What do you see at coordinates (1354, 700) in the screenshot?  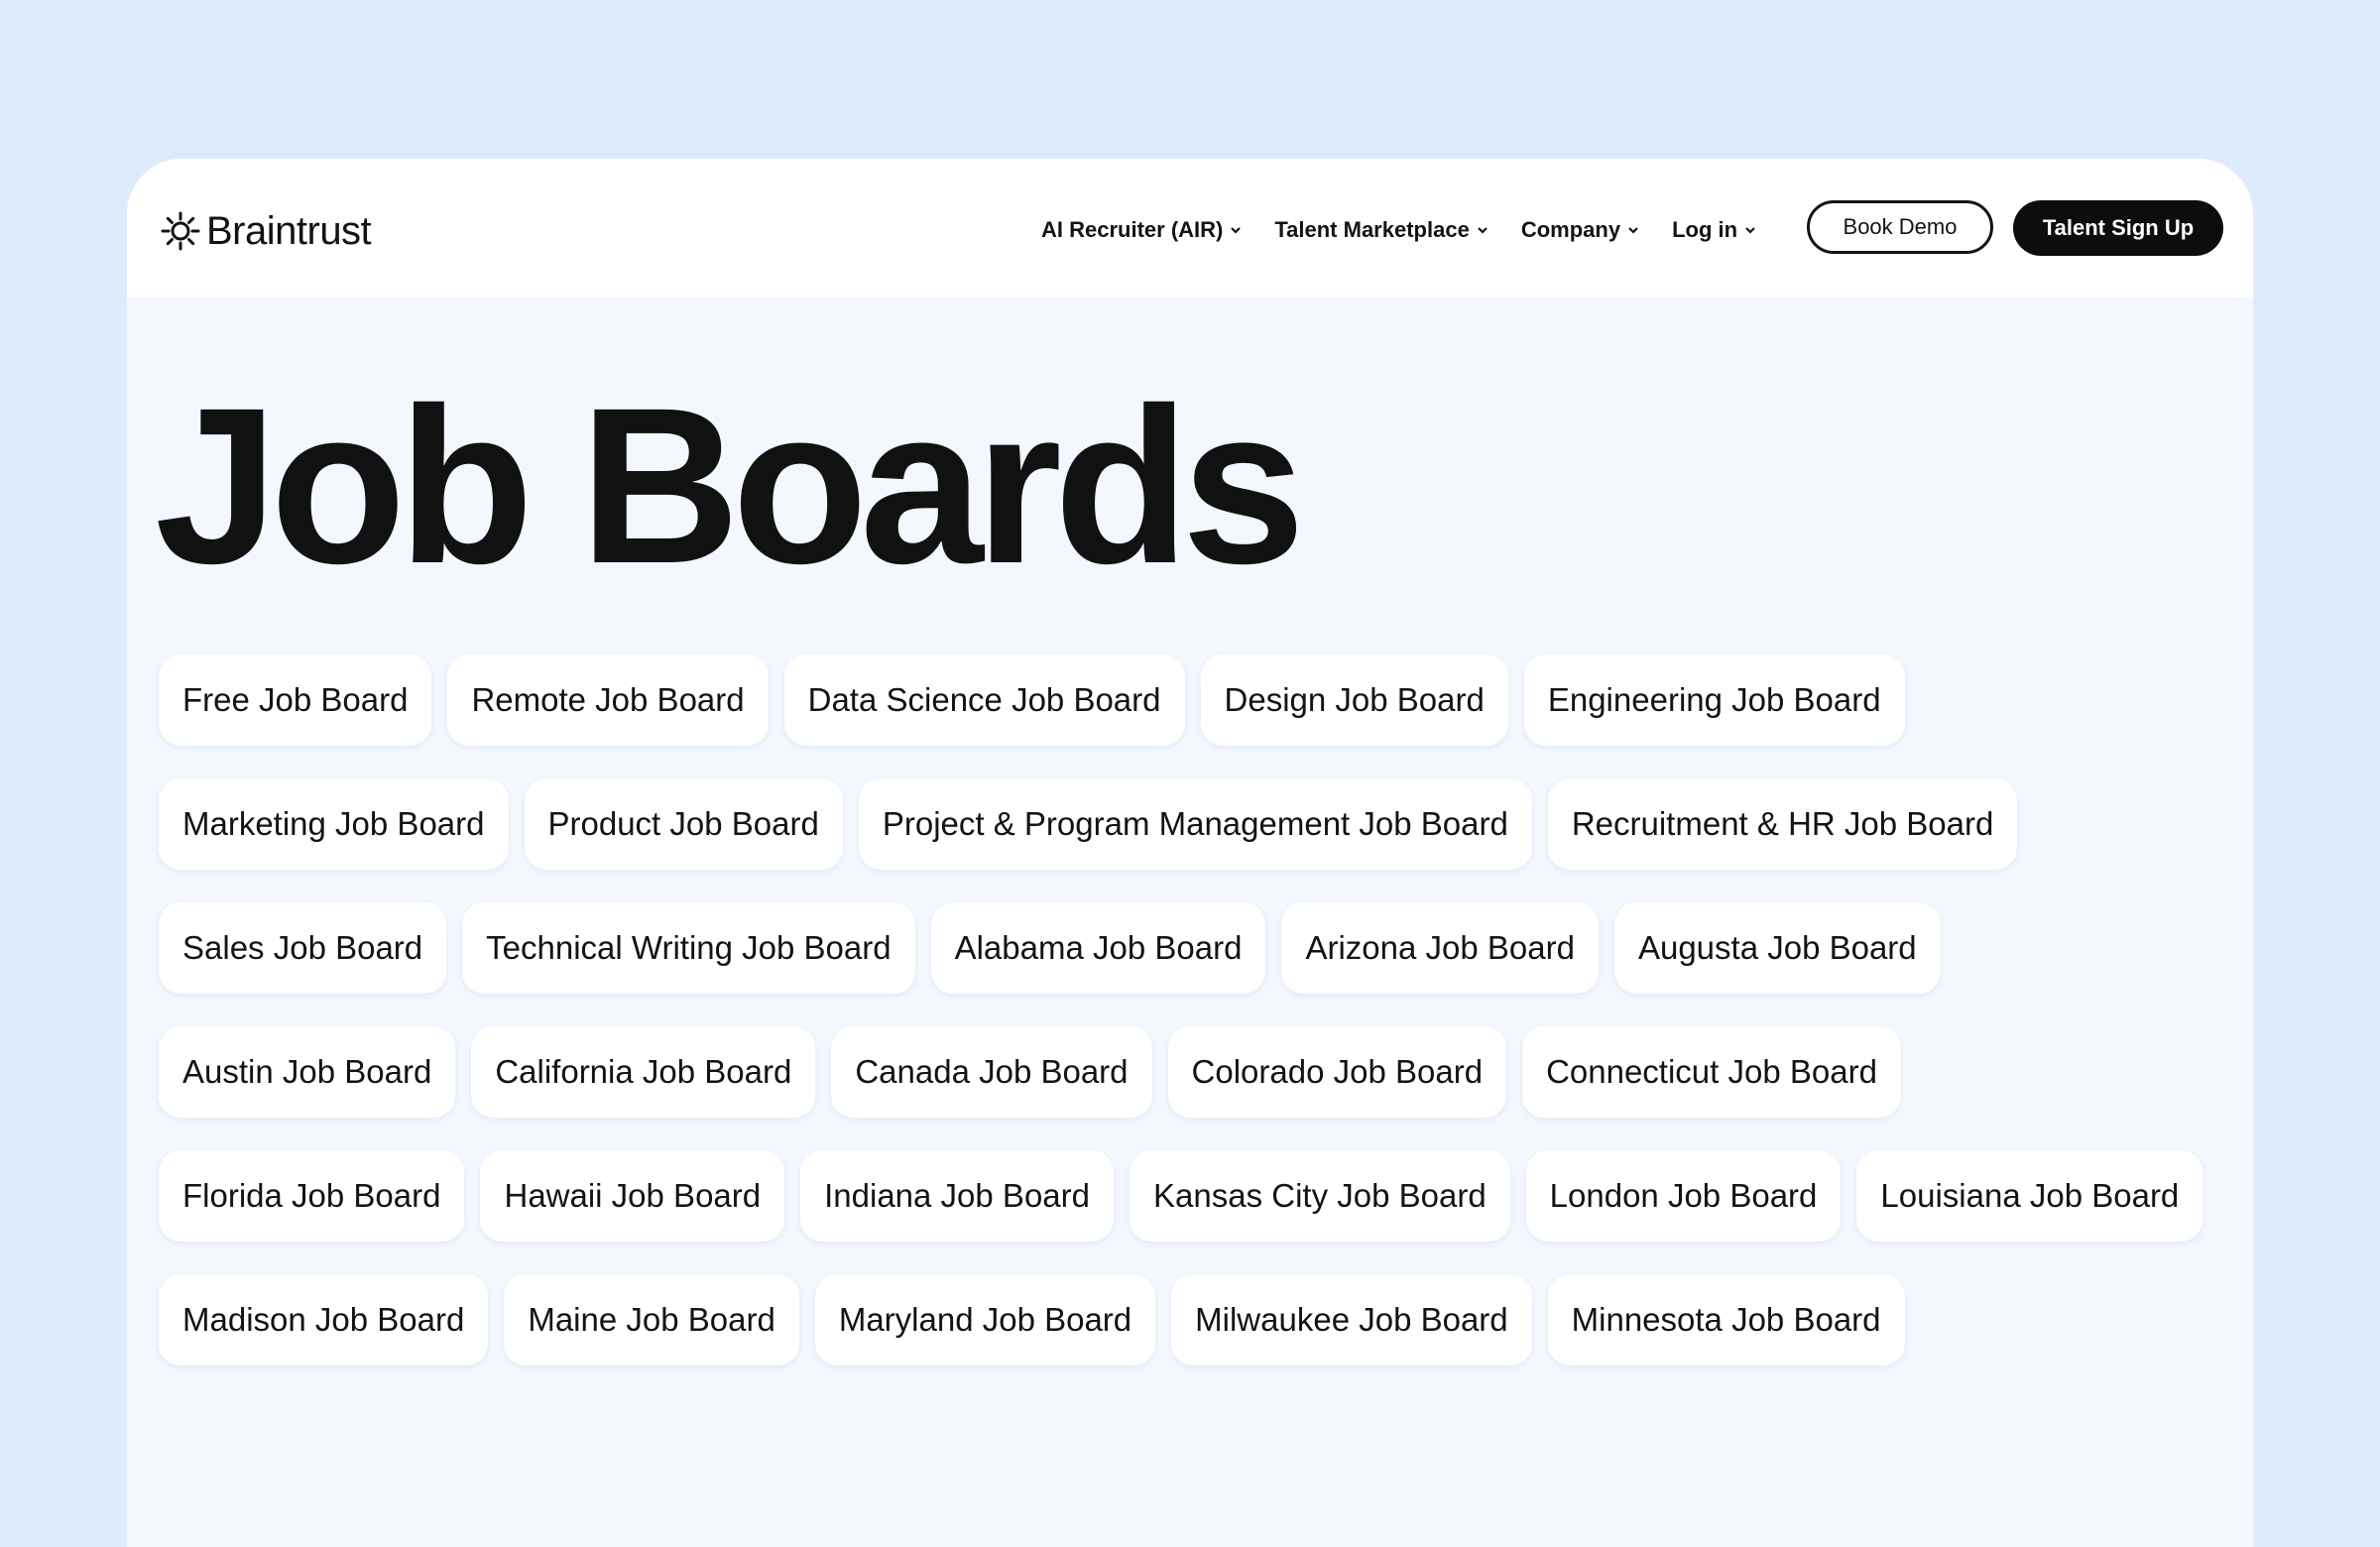 I see `job-board-chip: Design Job Board` at bounding box center [1354, 700].